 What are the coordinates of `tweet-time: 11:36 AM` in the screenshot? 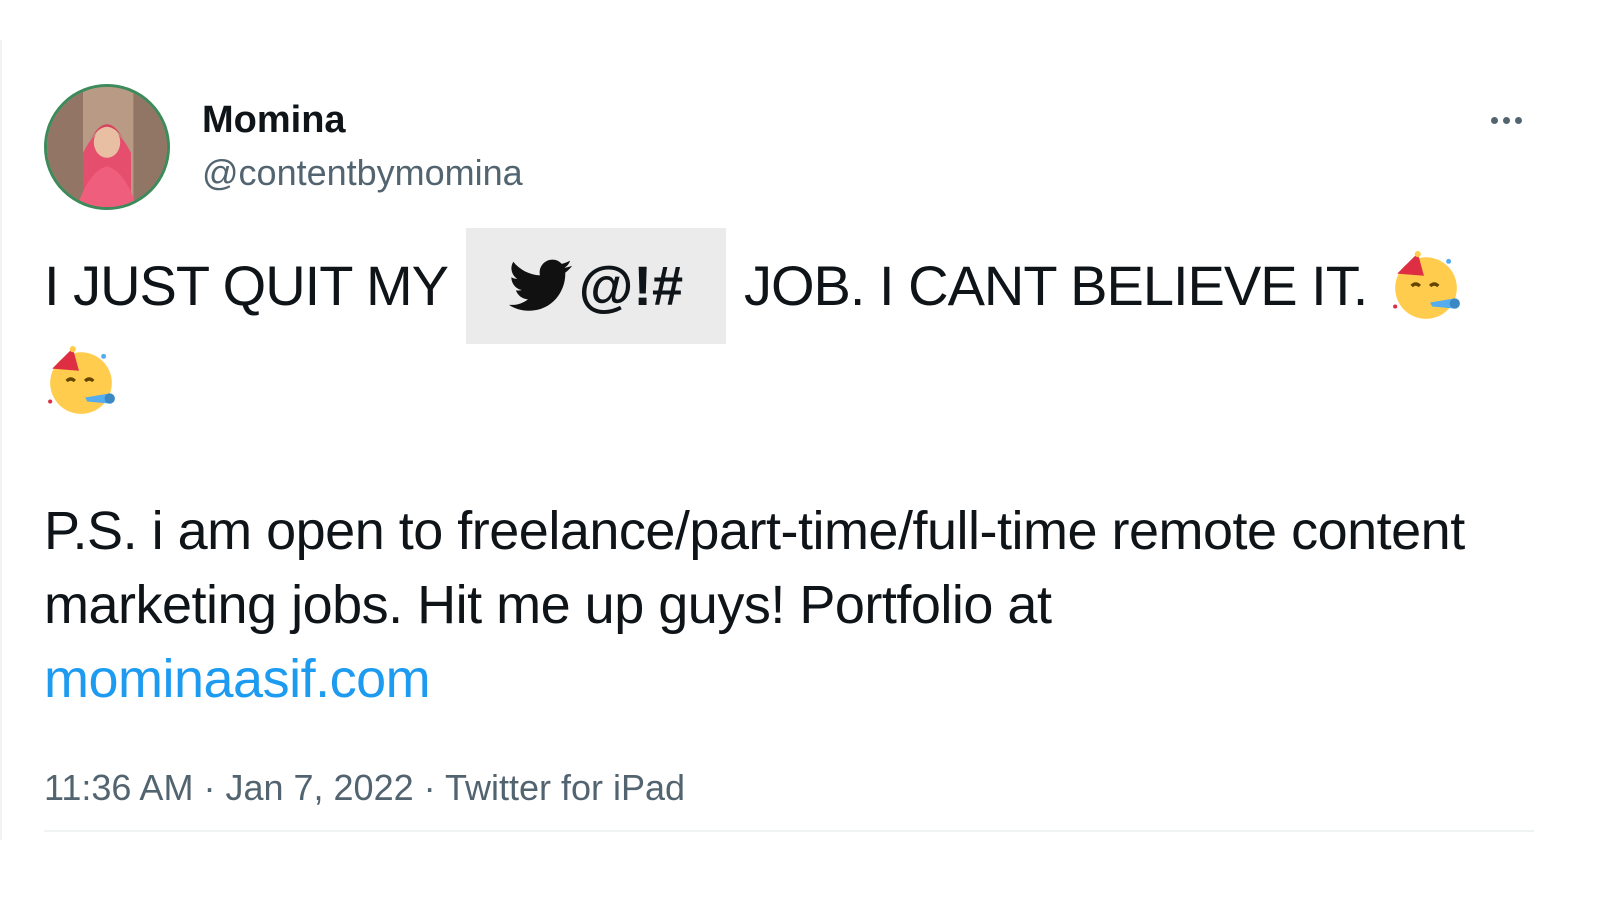 It's located at (118, 787).